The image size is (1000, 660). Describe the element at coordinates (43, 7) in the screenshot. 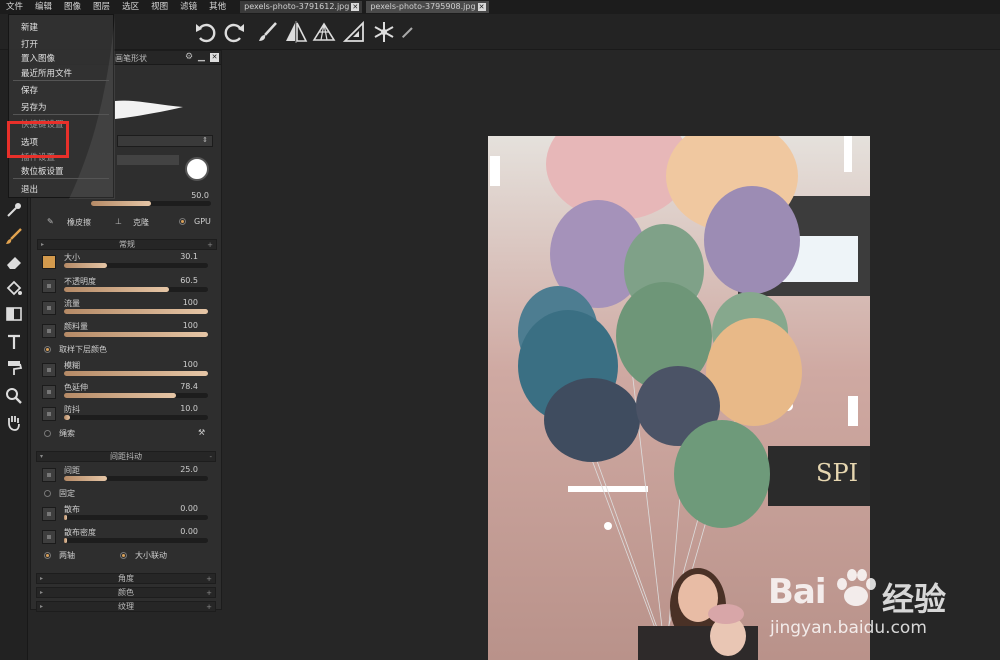

I see `menu-edit: 编辑` at that location.